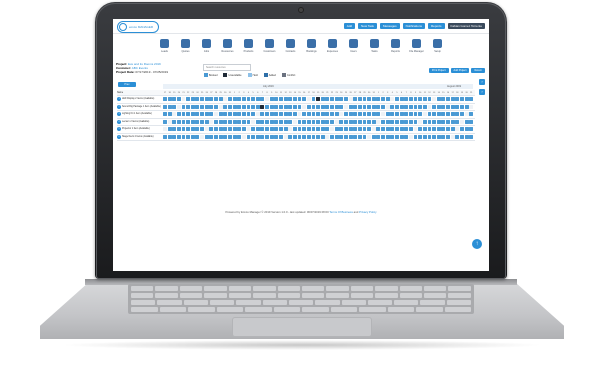 This screenshot has height=379, width=600. What do you see at coordinates (311, 47) in the screenshot?
I see `module-nav-item: Bookings` at bounding box center [311, 47].